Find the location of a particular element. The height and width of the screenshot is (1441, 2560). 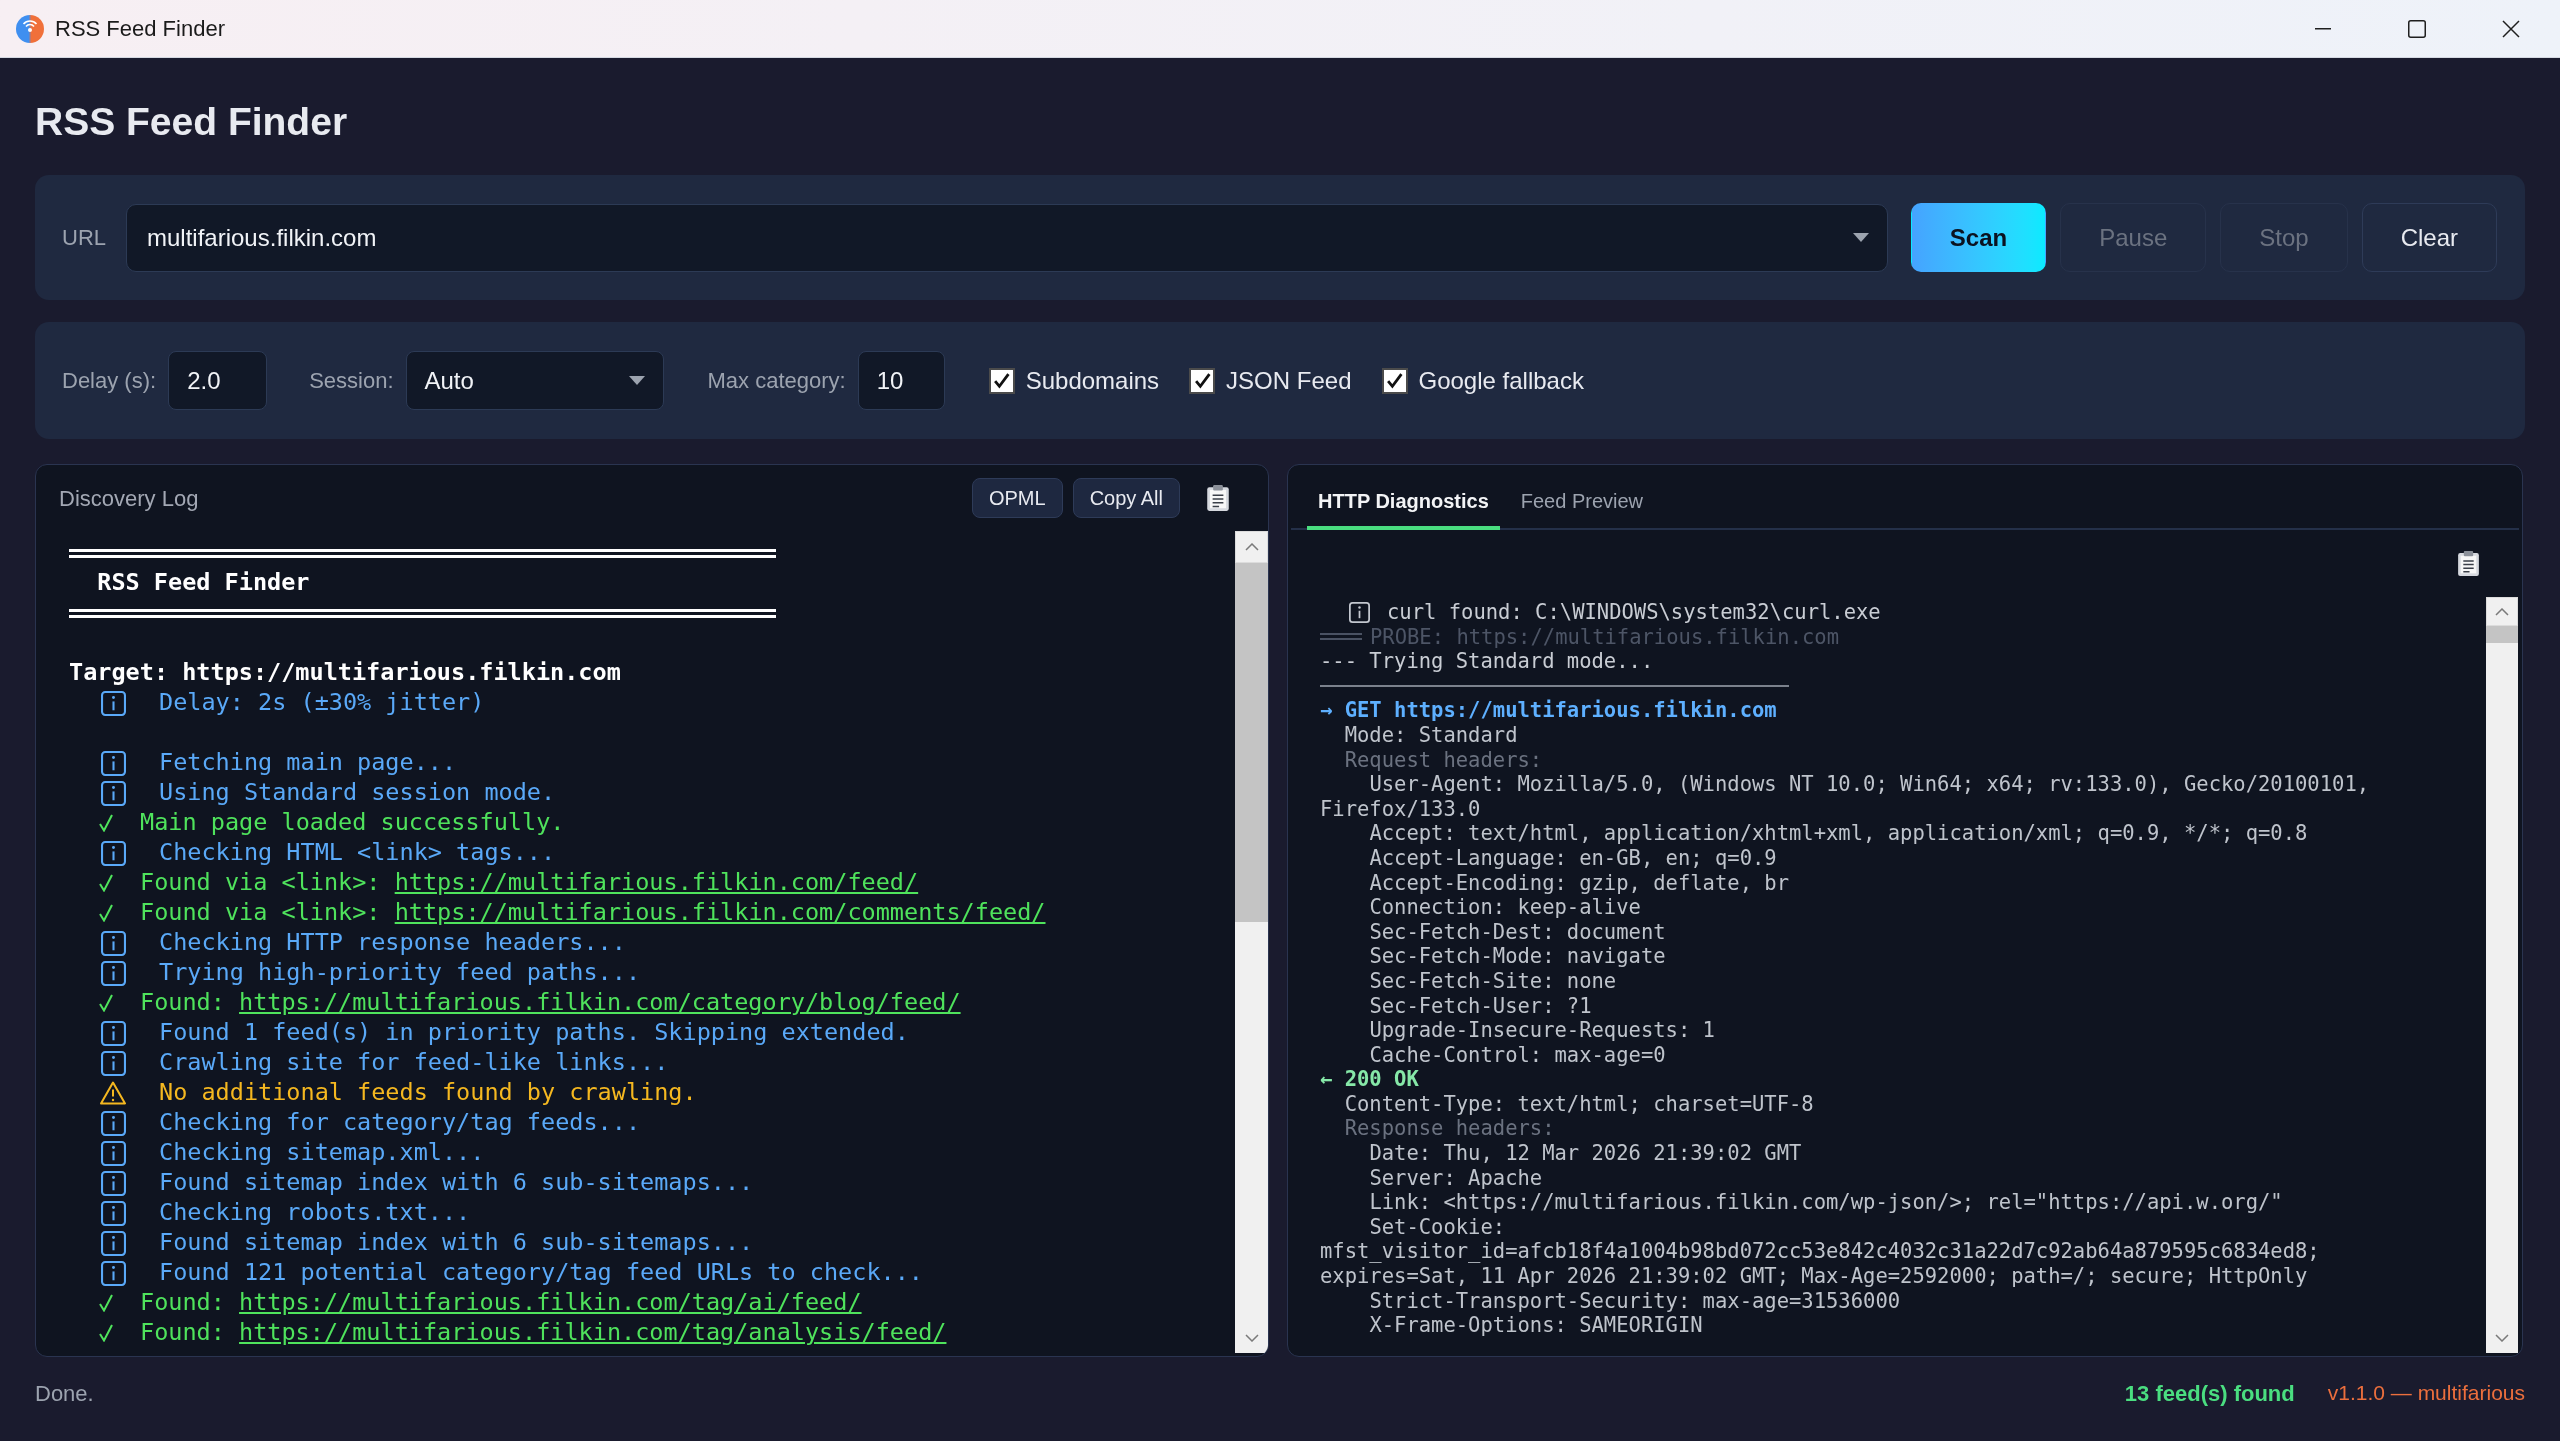

panel-title: Discovery Log is located at coordinates (129, 498).